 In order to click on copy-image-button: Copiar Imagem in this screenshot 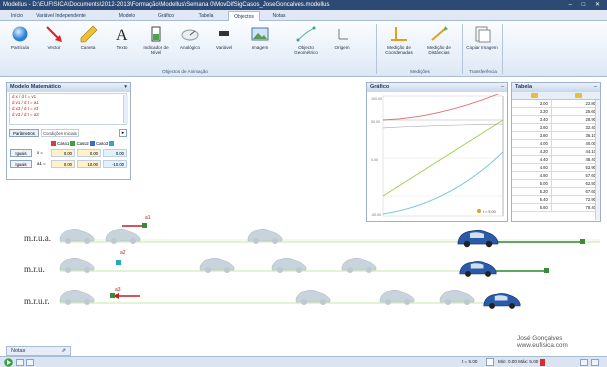, I will do `click(482, 43)`.